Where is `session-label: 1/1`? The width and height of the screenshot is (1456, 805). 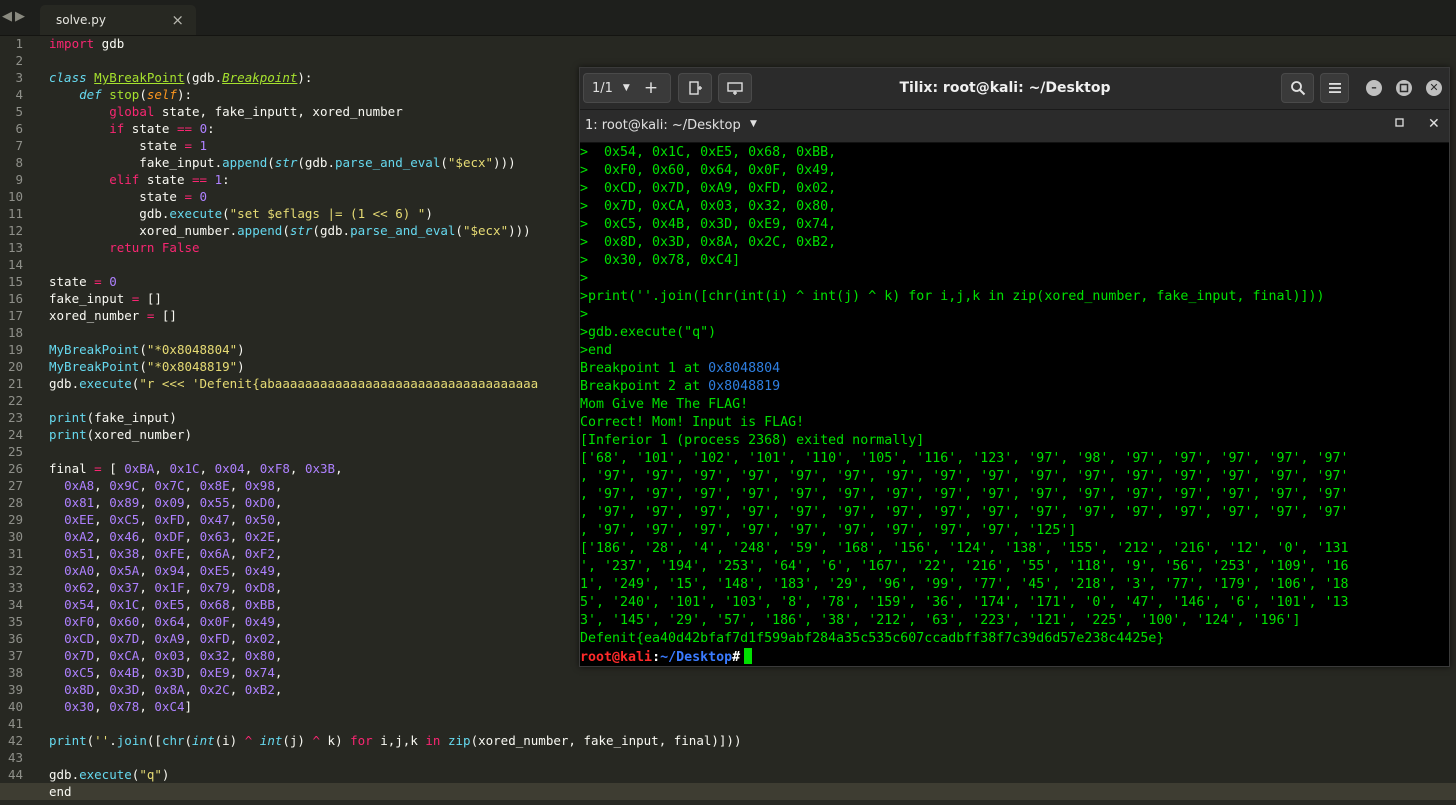
session-label: 1/1 is located at coordinates (602, 88).